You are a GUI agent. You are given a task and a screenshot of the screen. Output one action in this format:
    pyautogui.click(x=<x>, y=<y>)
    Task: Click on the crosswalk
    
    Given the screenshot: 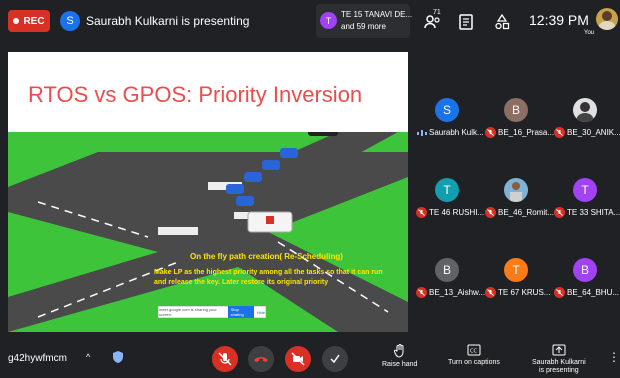 What is the action you would take?
    pyautogui.click(x=178, y=231)
    